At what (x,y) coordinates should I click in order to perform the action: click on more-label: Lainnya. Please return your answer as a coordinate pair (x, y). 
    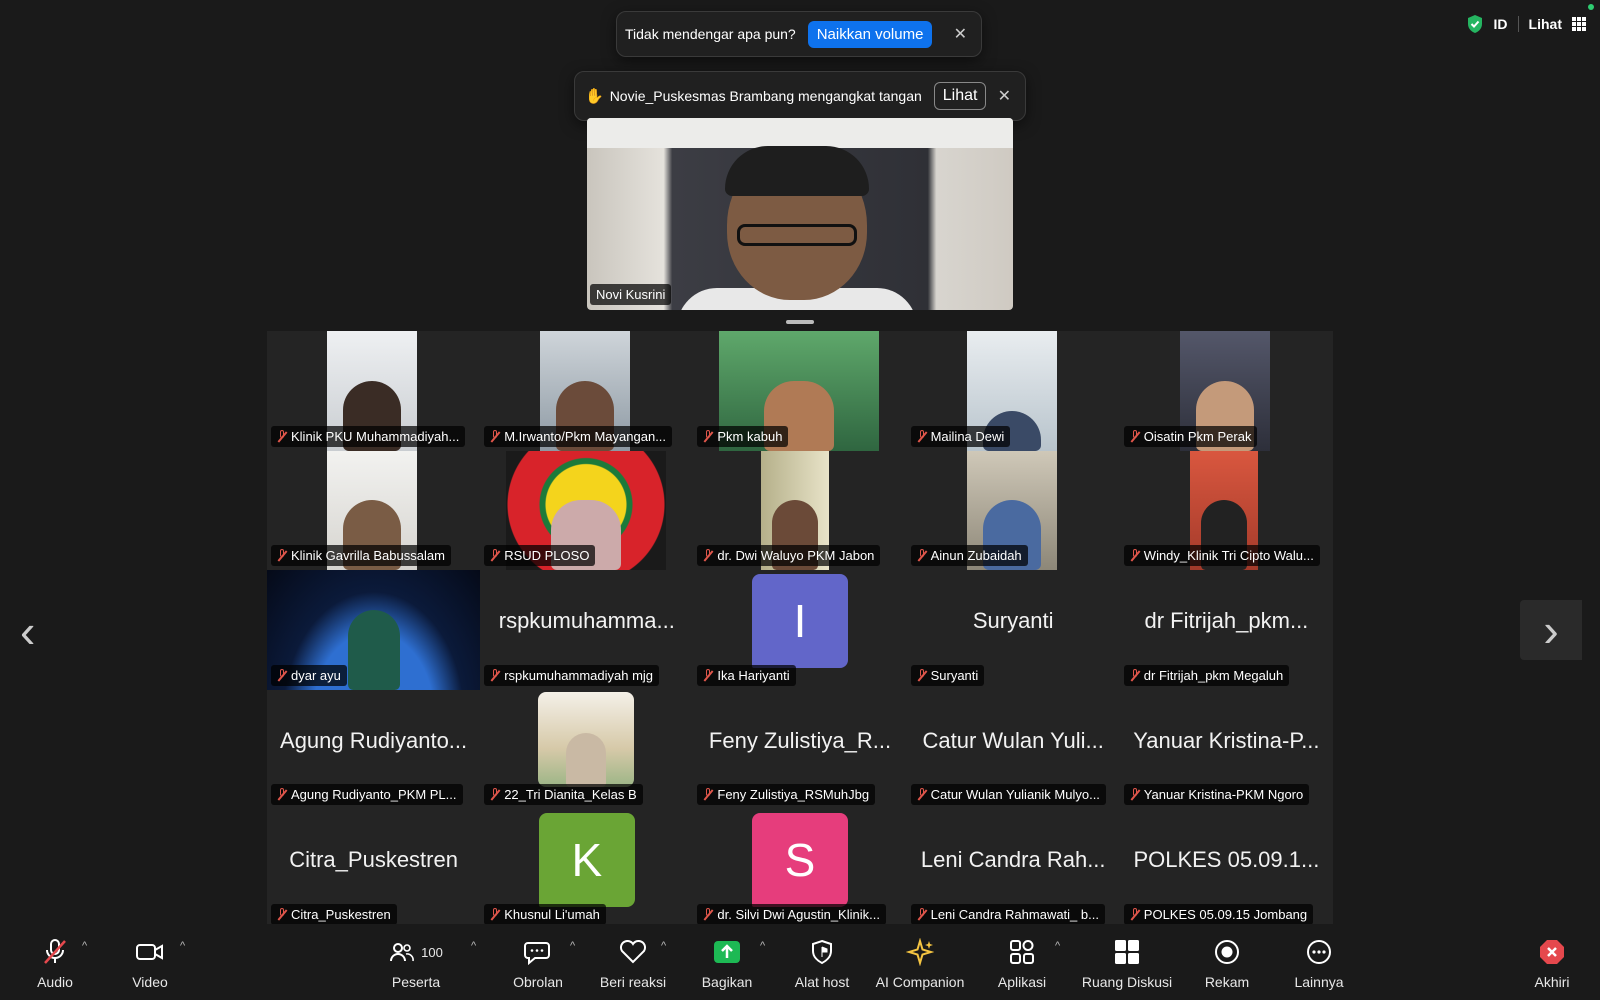
    Looking at the image, I should click on (1319, 982).